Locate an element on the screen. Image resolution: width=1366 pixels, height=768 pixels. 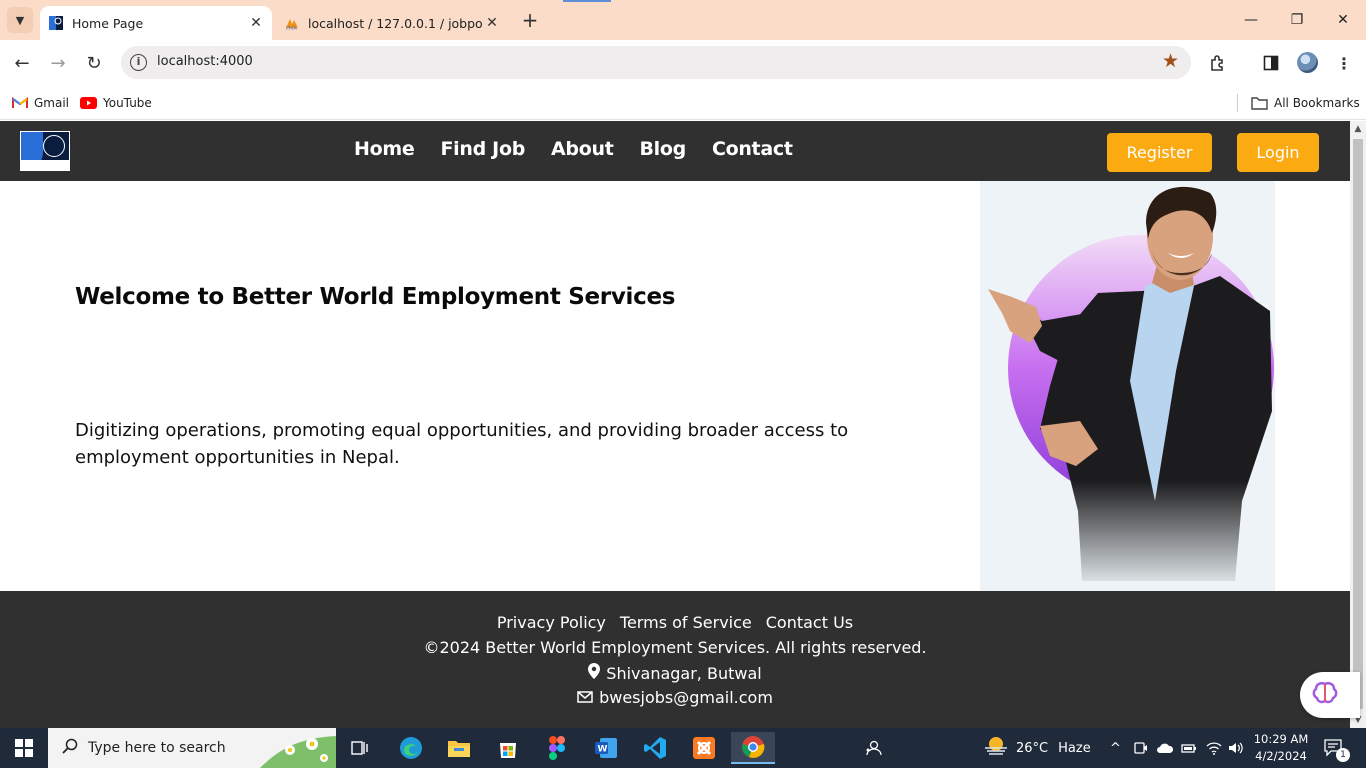
tab-phpmyadmin: PMA localhost / 127.0.0.1 / jobportal ✕ is located at coordinates (392, 23).